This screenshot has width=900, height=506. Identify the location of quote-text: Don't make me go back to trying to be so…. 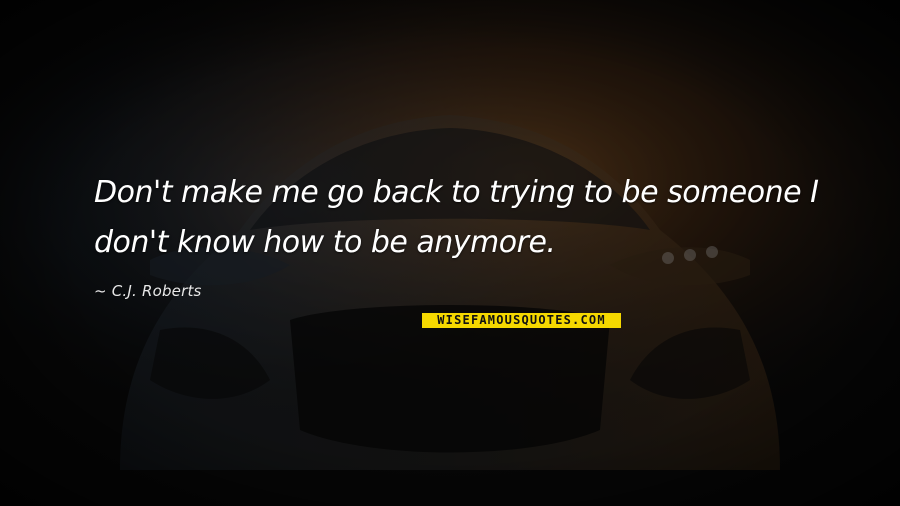
(456, 217).